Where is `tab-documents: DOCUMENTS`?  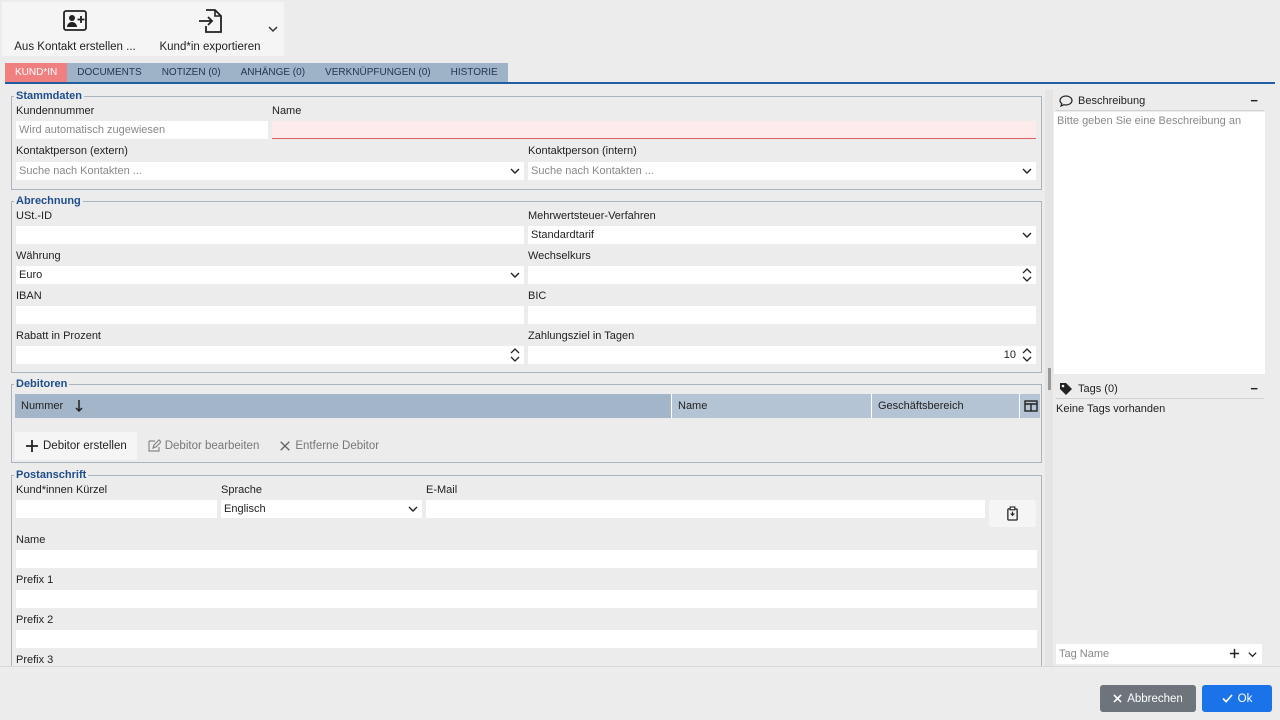 tab-documents: DOCUMENTS is located at coordinates (109, 72).